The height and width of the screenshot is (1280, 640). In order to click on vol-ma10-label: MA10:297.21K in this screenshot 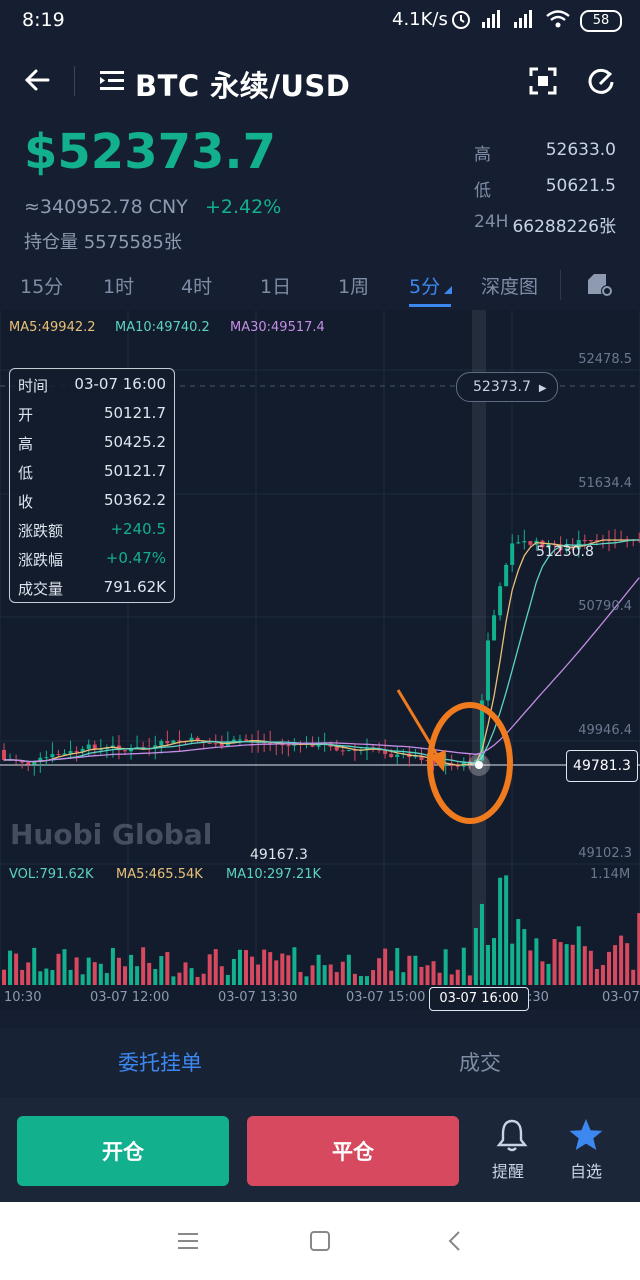, I will do `click(274, 874)`.